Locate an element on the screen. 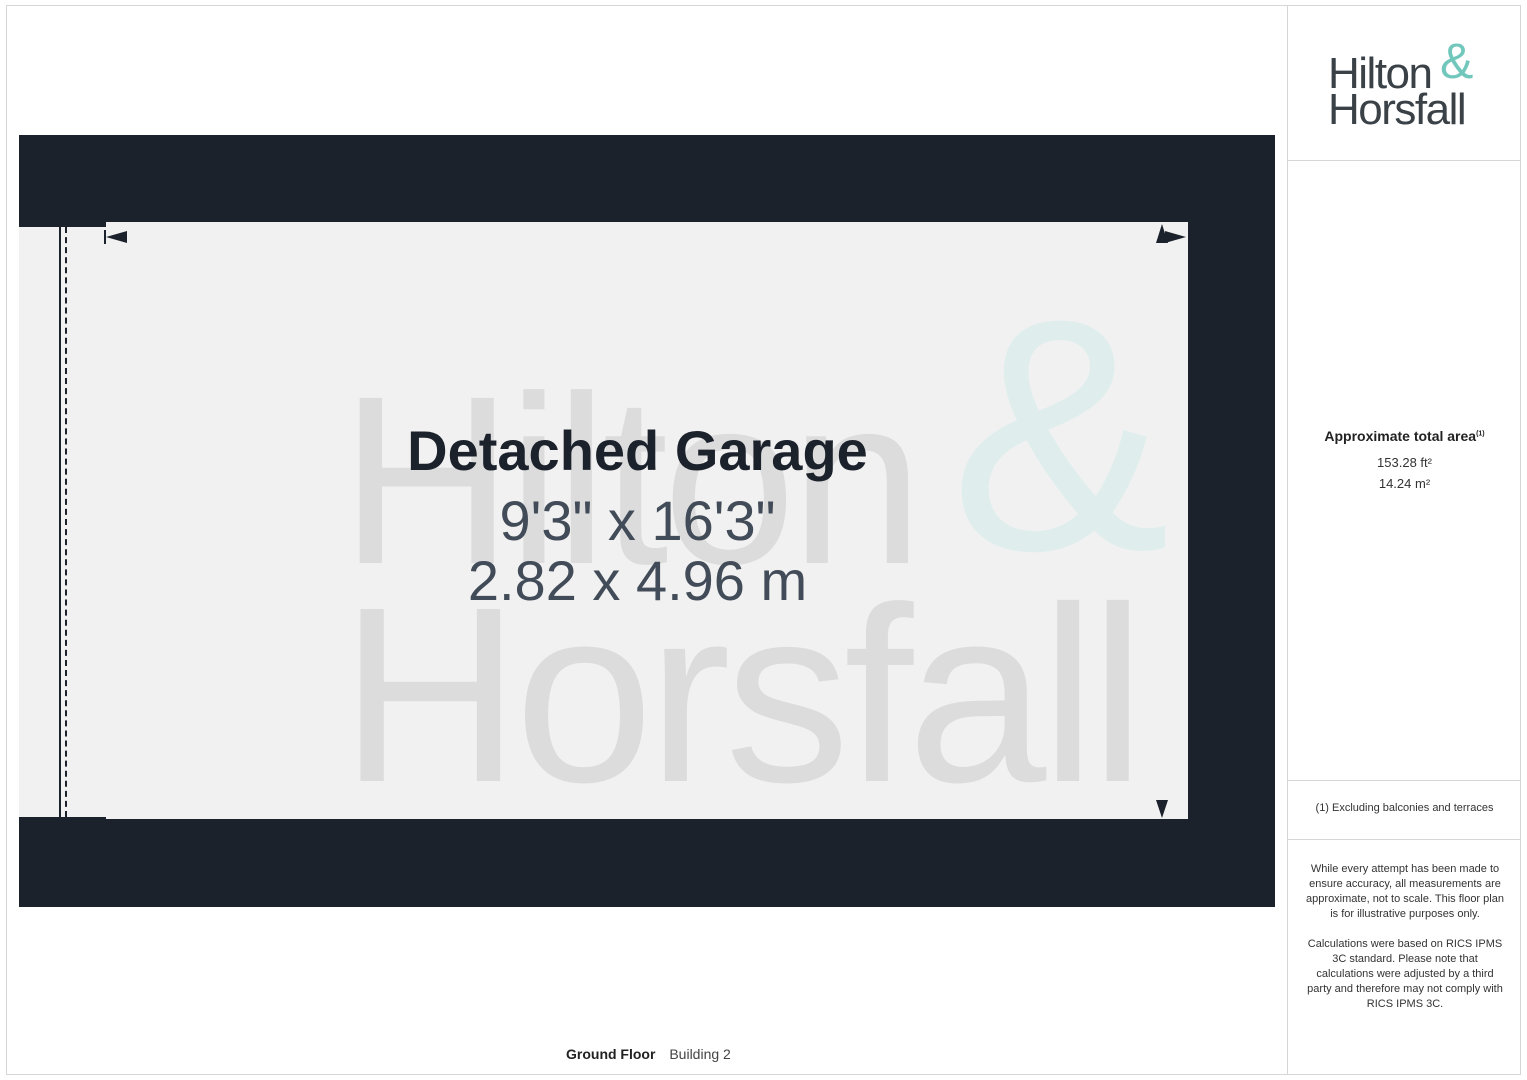  floor-name: Ground Floor is located at coordinates (611, 1054).